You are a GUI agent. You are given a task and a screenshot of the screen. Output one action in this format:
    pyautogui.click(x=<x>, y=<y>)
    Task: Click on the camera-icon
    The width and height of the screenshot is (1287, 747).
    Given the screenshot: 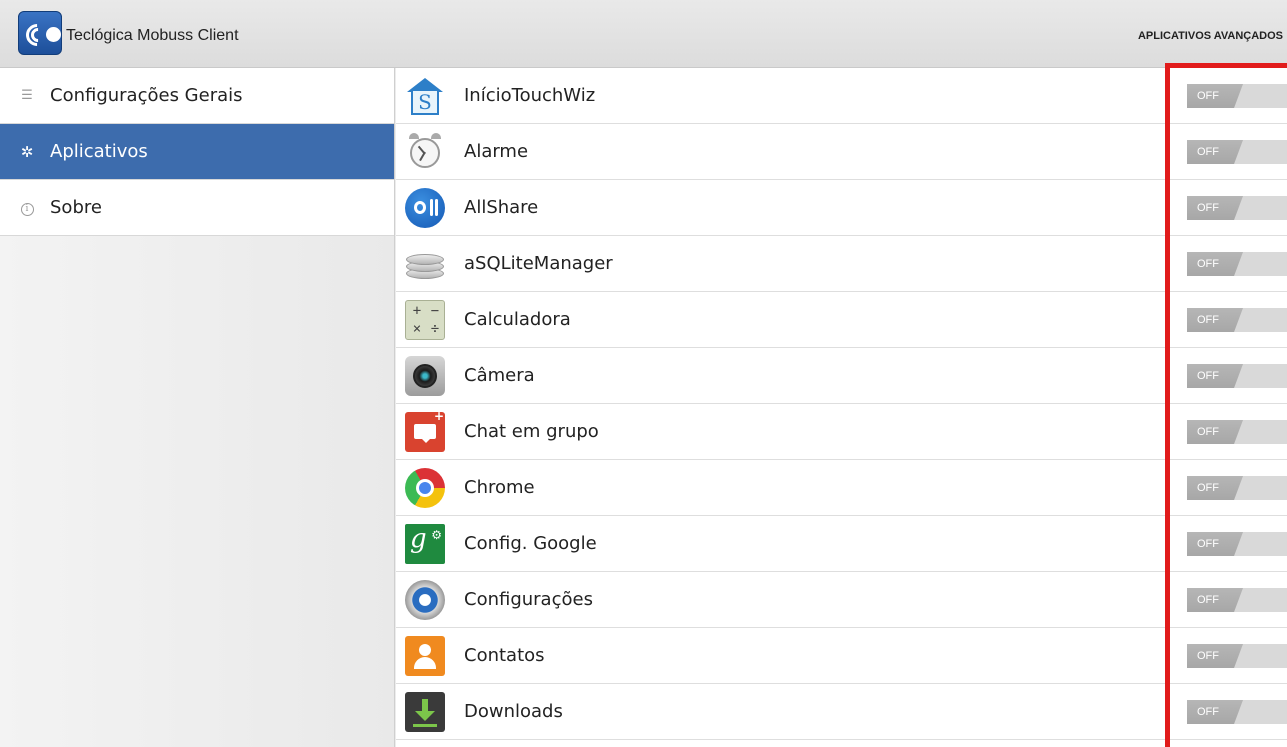 What is the action you would take?
    pyautogui.click(x=425, y=375)
    